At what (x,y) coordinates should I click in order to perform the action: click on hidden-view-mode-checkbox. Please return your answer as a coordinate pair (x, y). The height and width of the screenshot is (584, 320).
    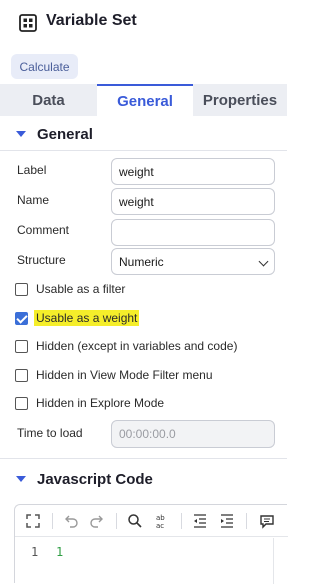
    Looking at the image, I should click on (21, 375).